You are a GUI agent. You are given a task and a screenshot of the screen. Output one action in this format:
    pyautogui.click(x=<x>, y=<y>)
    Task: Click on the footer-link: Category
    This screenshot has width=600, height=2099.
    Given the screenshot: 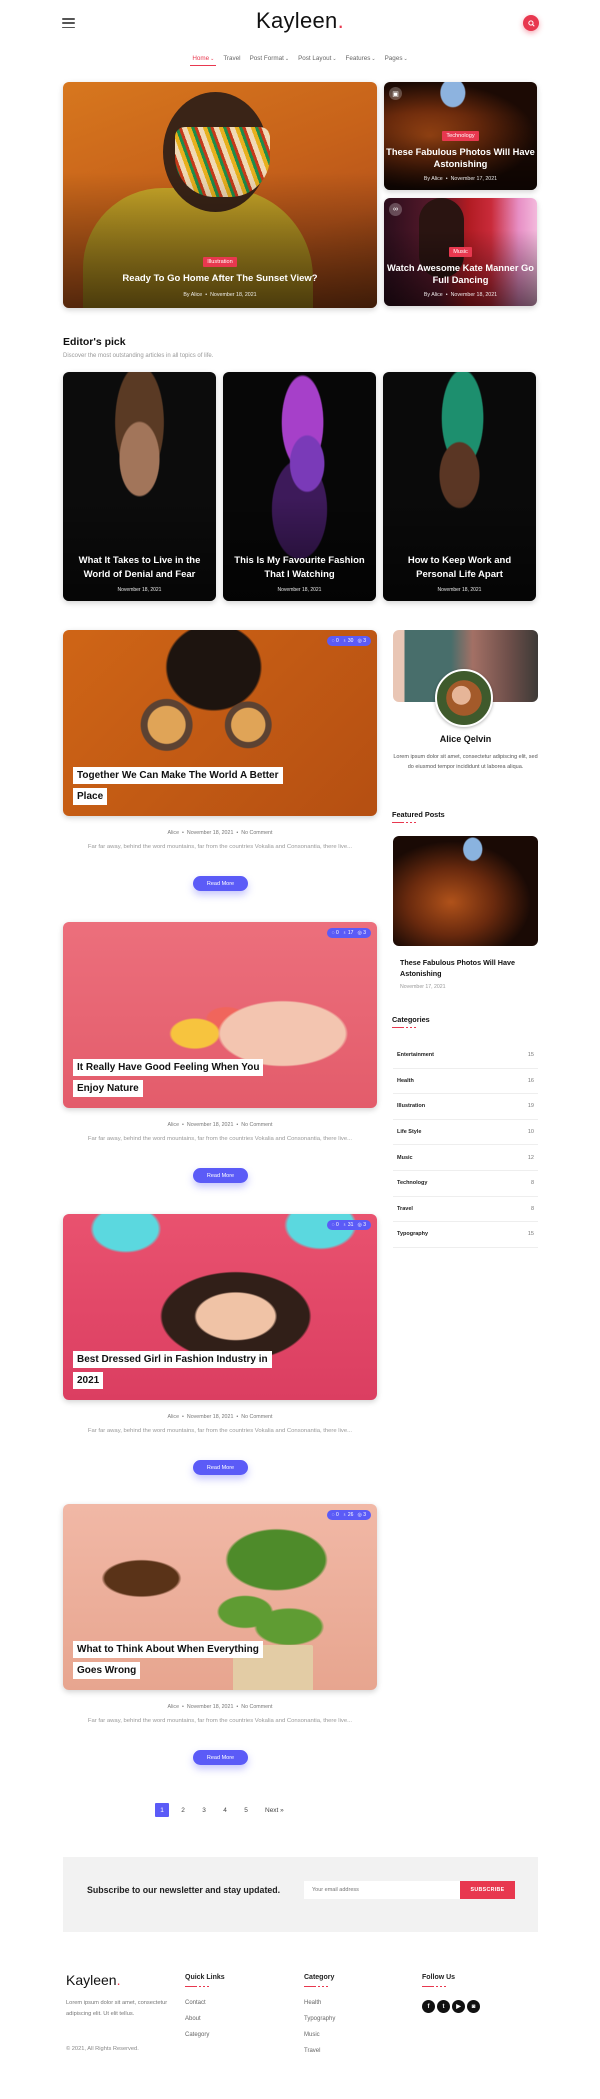 What is the action you would take?
    pyautogui.click(x=197, y=2035)
    